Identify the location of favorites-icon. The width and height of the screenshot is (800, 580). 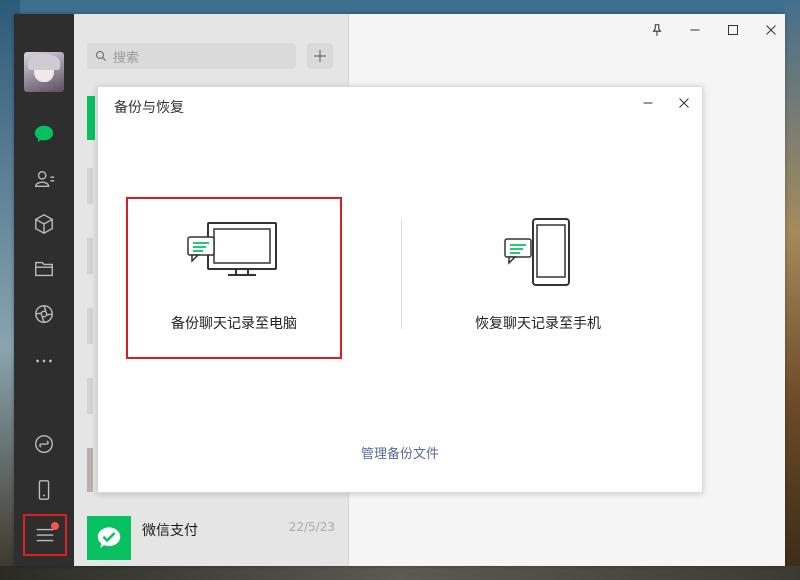
(44, 224).